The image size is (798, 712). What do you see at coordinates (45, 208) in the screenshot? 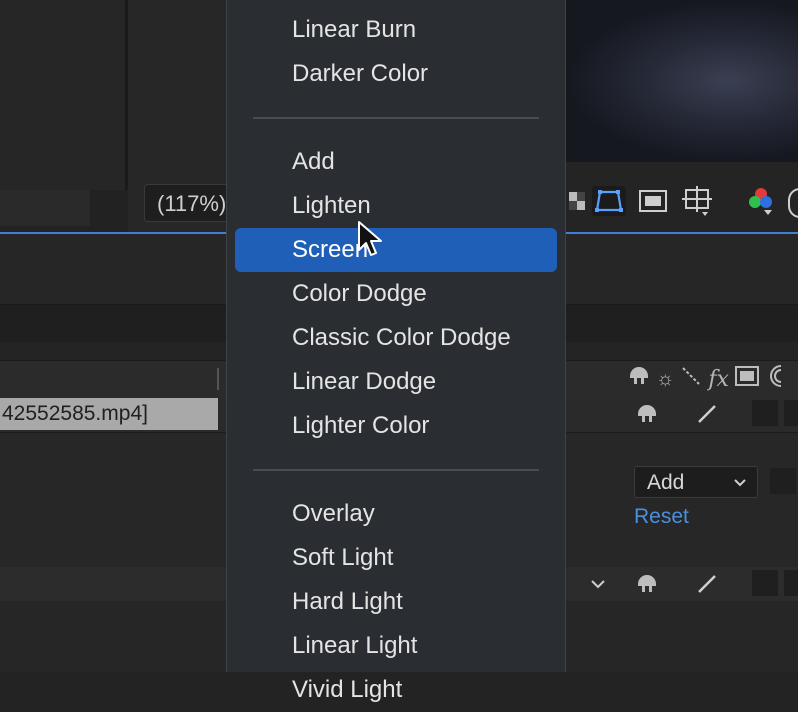
I see `panel-inset` at bounding box center [45, 208].